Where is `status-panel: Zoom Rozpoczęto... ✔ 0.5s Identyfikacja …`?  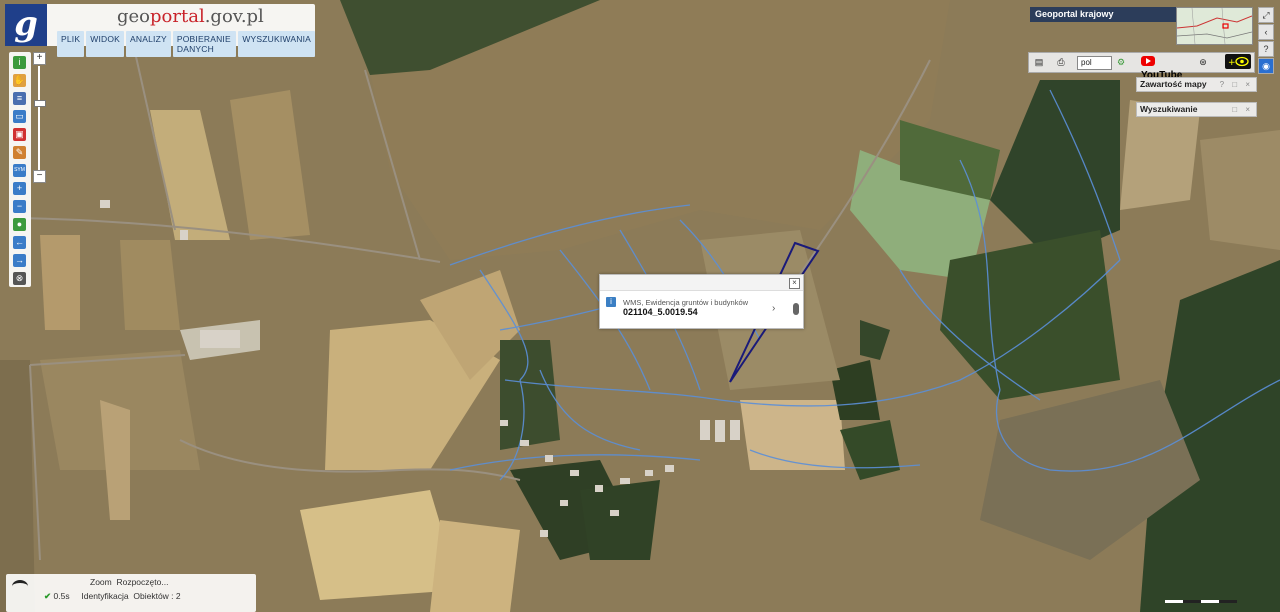
status-panel: Zoom Rozpoczęto... ✔ 0.5s Identyfikacja … is located at coordinates (131, 593).